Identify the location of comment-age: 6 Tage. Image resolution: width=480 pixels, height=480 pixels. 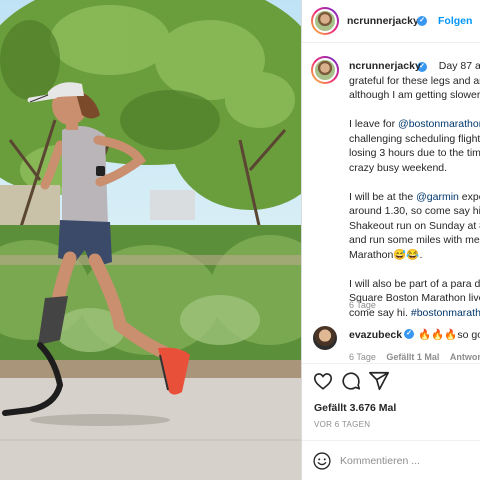
(362, 357).